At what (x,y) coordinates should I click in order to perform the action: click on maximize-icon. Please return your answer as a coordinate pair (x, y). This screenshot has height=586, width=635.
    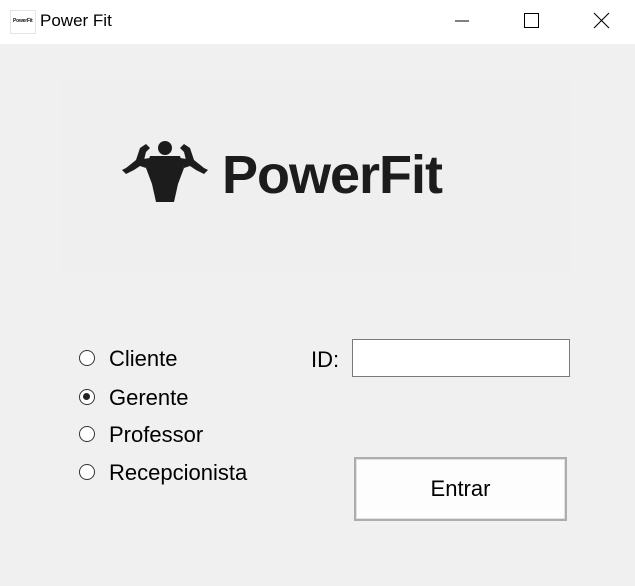
    Looking at the image, I should click on (531, 20).